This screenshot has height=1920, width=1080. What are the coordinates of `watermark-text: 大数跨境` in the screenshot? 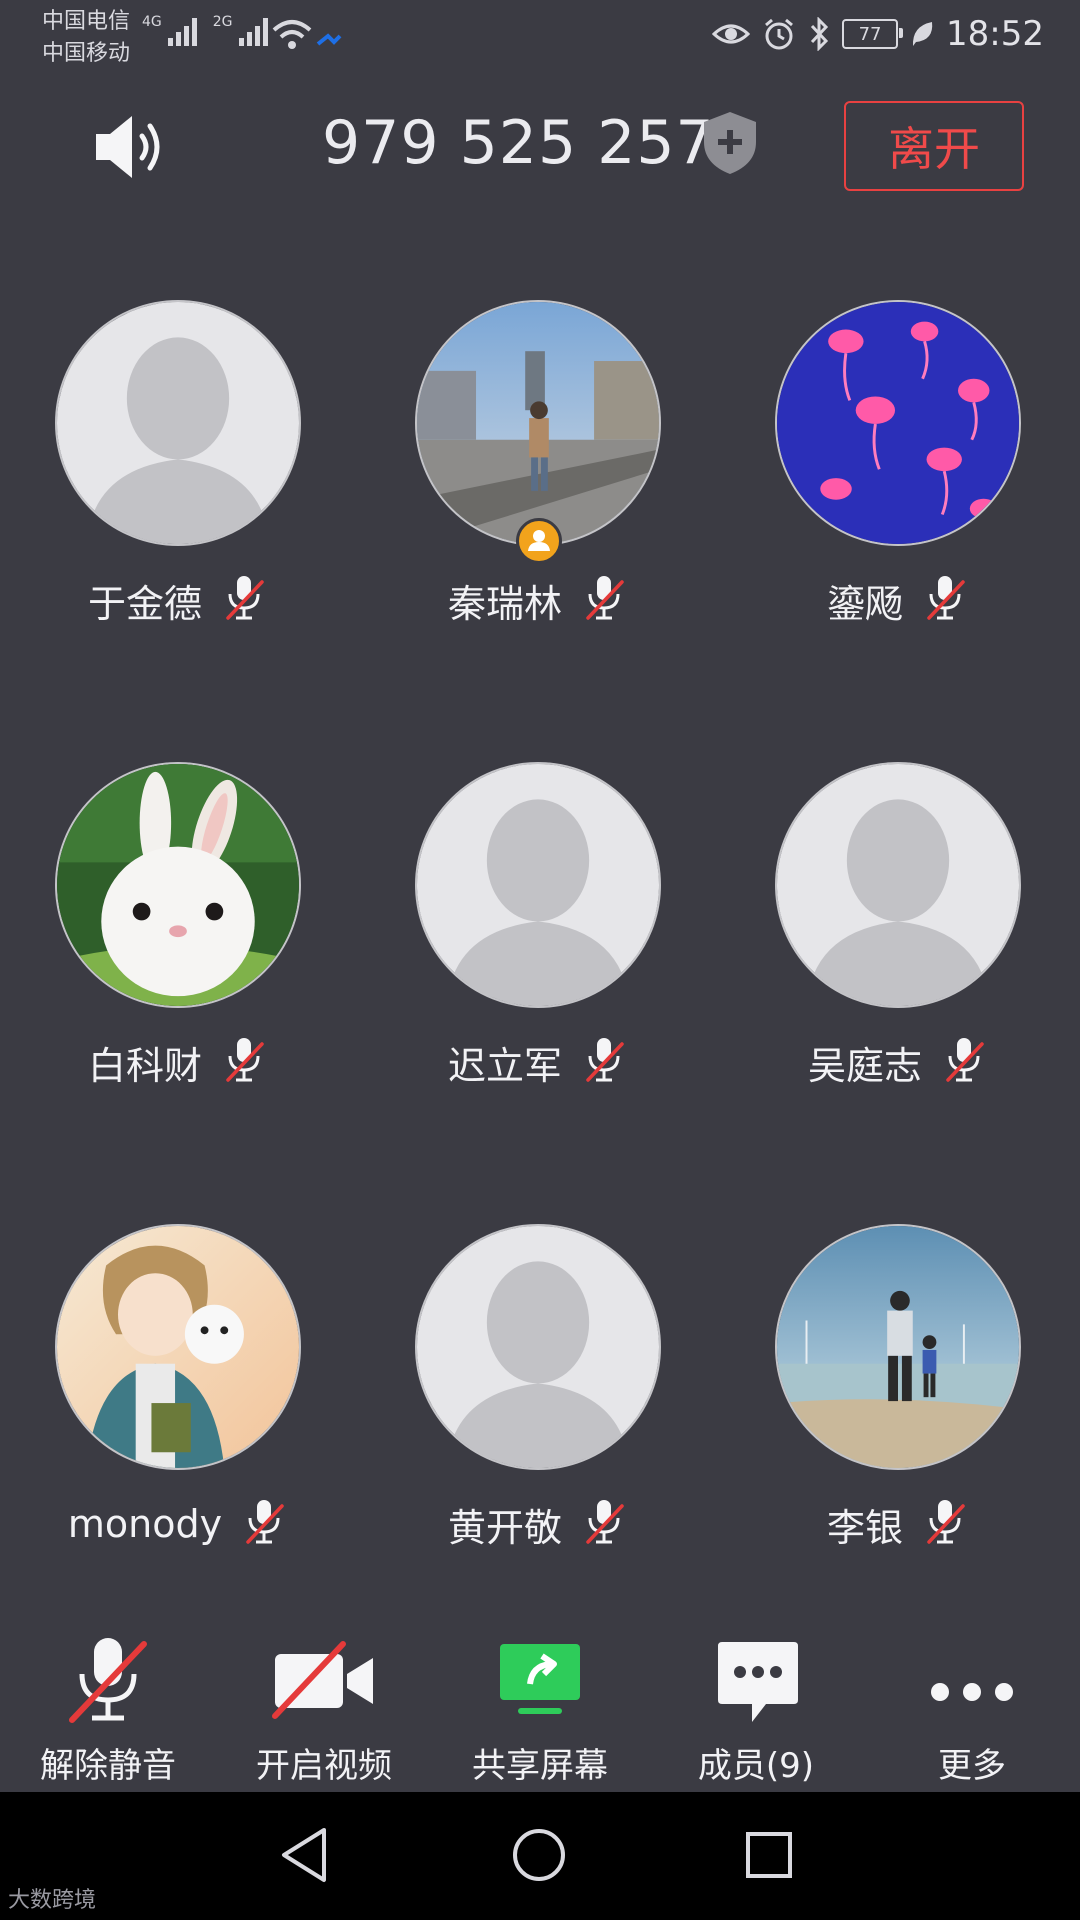 It's located at (52, 1900).